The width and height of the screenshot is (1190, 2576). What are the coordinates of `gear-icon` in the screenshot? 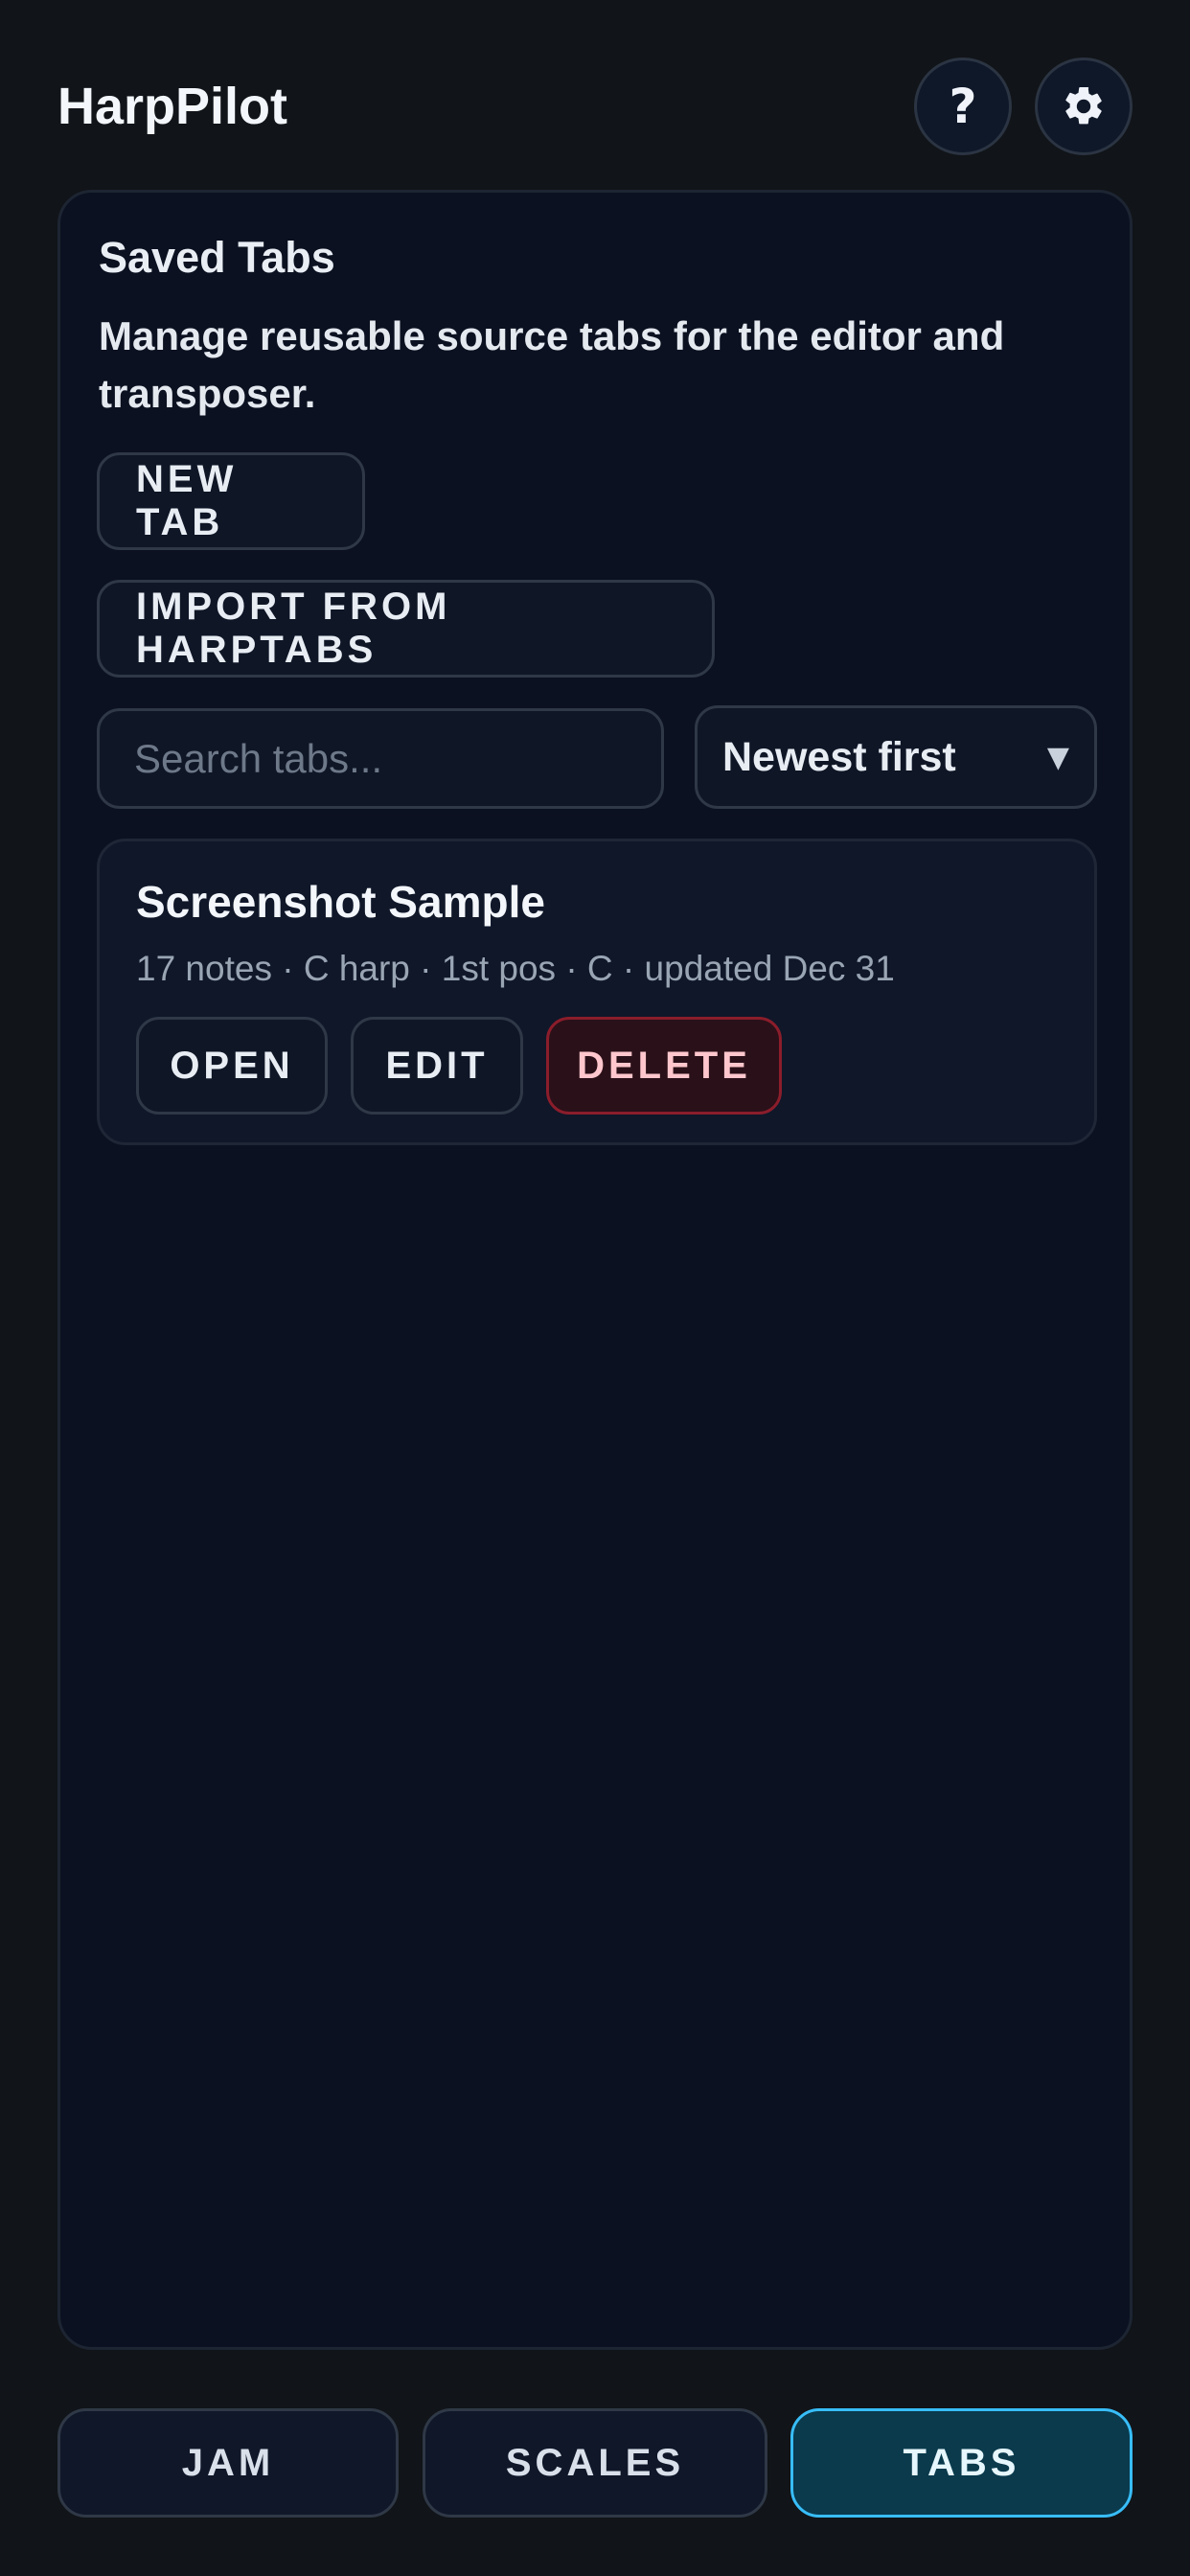 It's located at (1083, 105).